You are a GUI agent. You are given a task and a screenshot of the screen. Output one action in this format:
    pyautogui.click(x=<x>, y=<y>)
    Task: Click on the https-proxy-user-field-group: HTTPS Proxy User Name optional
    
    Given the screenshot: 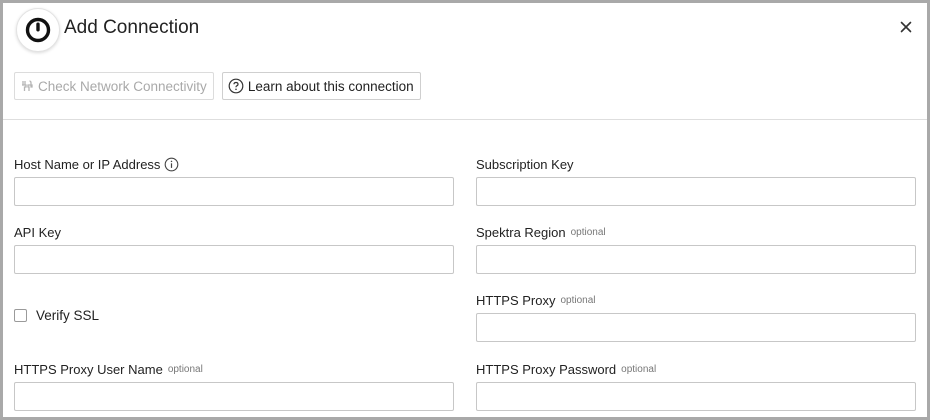 What is the action you would take?
    pyautogui.click(x=234, y=385)
    